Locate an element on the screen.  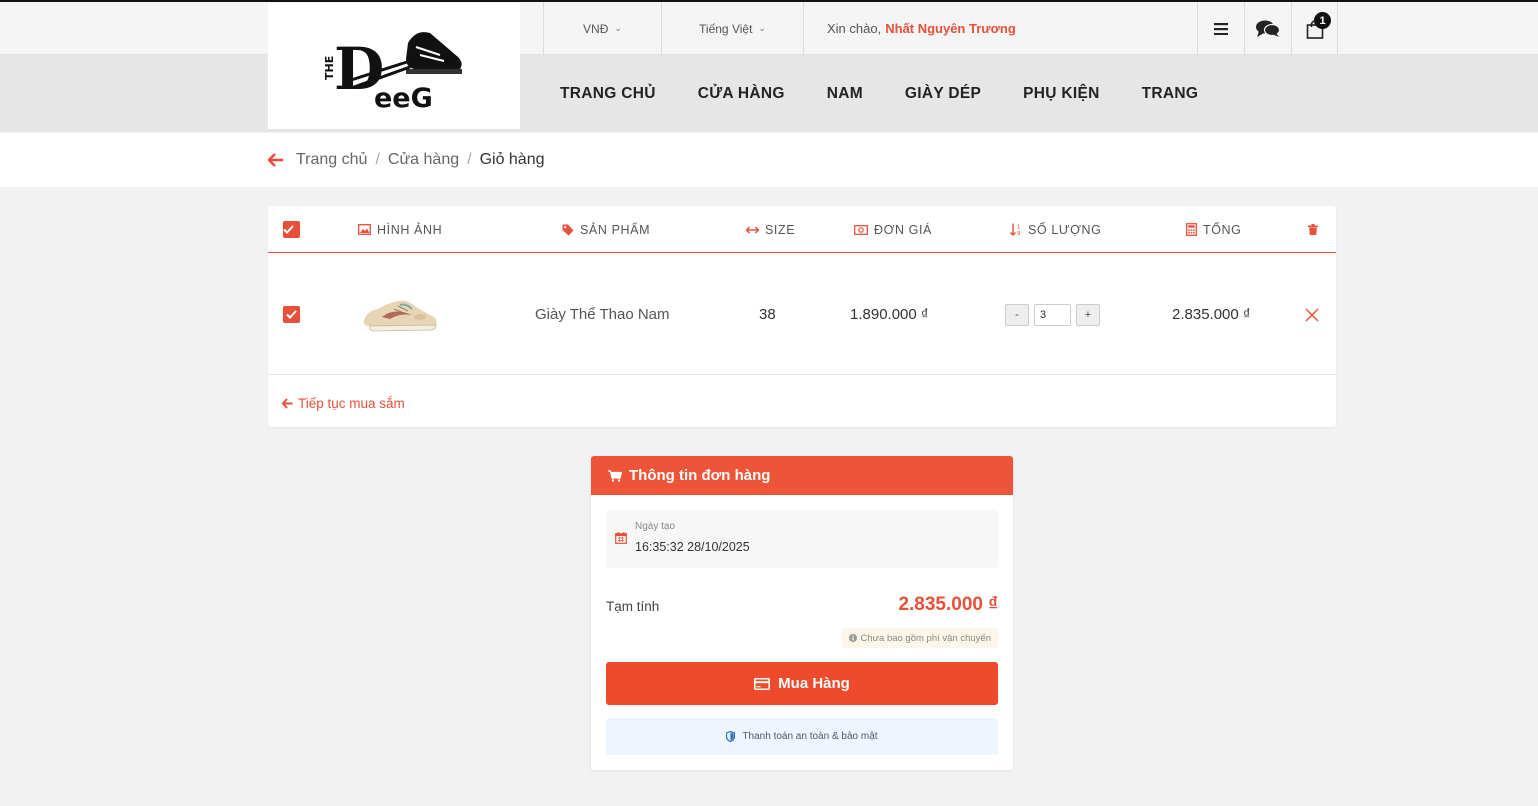
header-quantity: 1 9 SỐ LƯỢNG is located at coordinates (1055, 229).